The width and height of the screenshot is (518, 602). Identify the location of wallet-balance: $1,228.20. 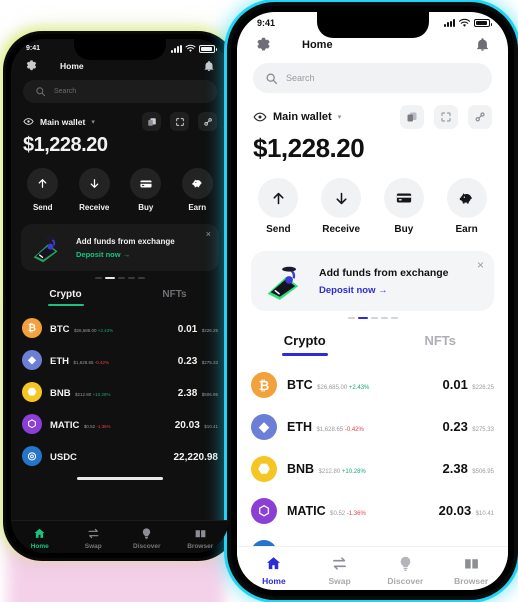
(309, 148).